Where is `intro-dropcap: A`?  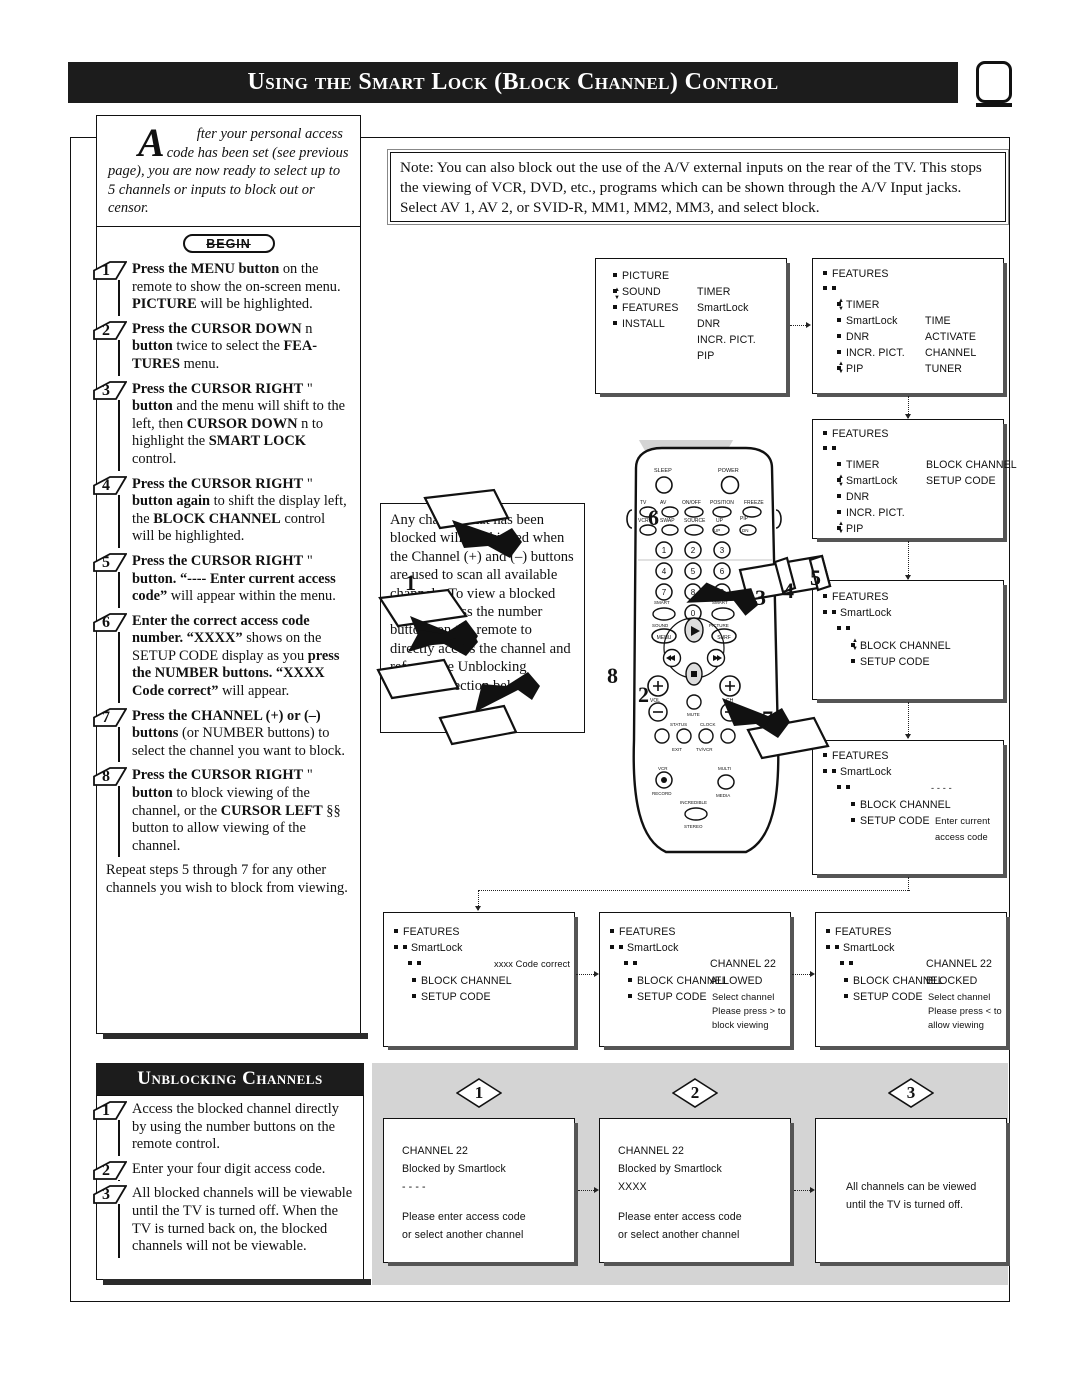
intro-dropcap: A is located at coordinates (151, 142).